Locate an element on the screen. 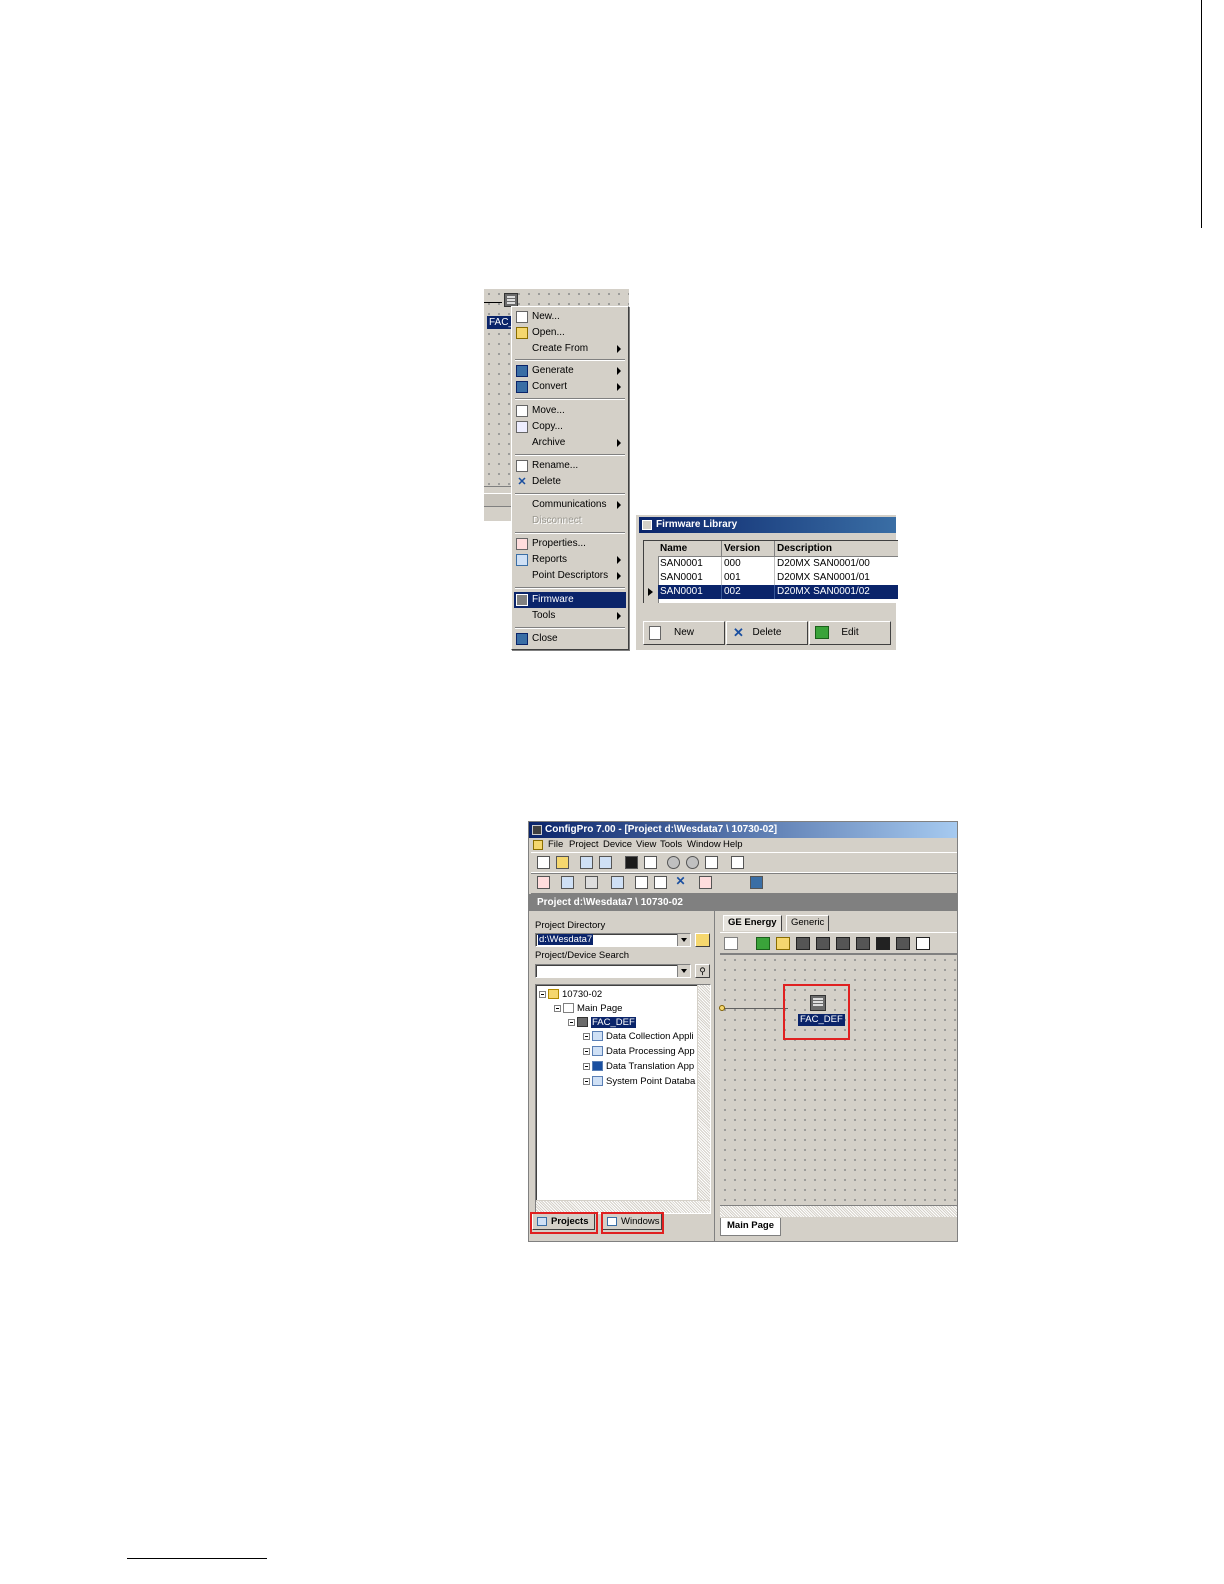 This screenshot has height=1584, width=1224. project-directory-combo: d:\Wesdata7 is located at coordinates (613, 940).